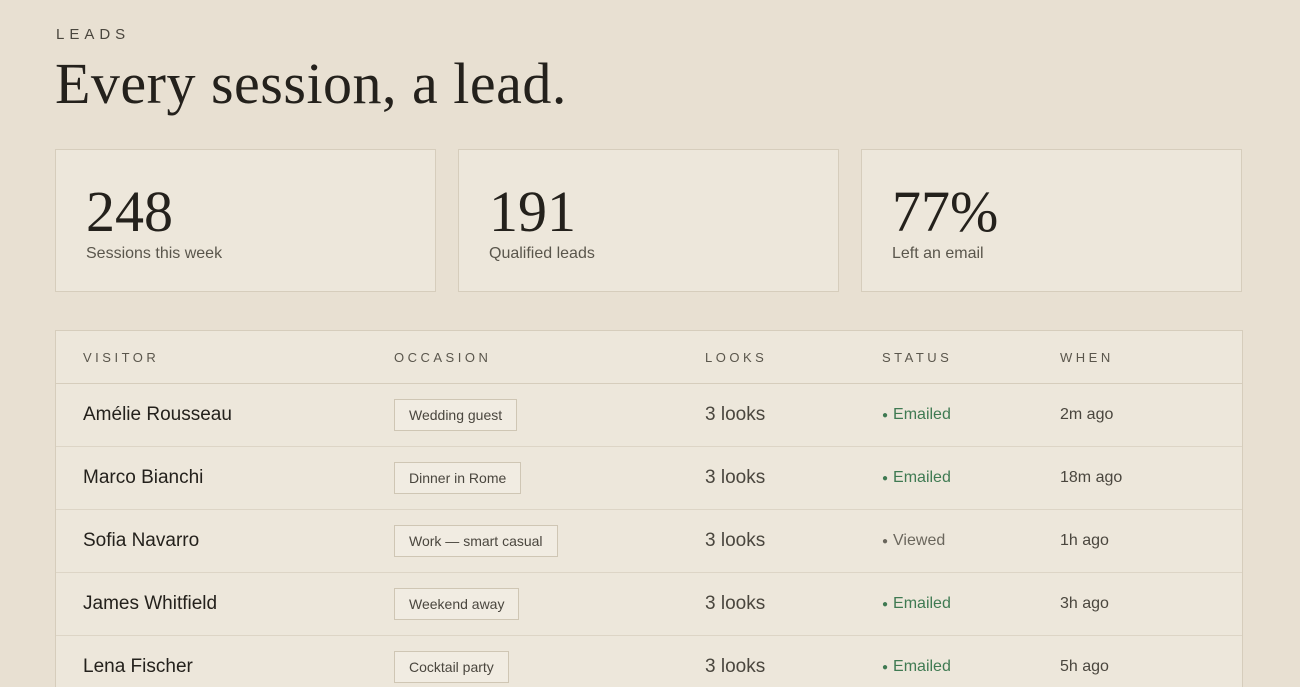  What do you see at coordinates (648, 220) in the screenshot?
I see `stat-card-qualified: 191 Qualified leads` at bounding box center [648, 220].